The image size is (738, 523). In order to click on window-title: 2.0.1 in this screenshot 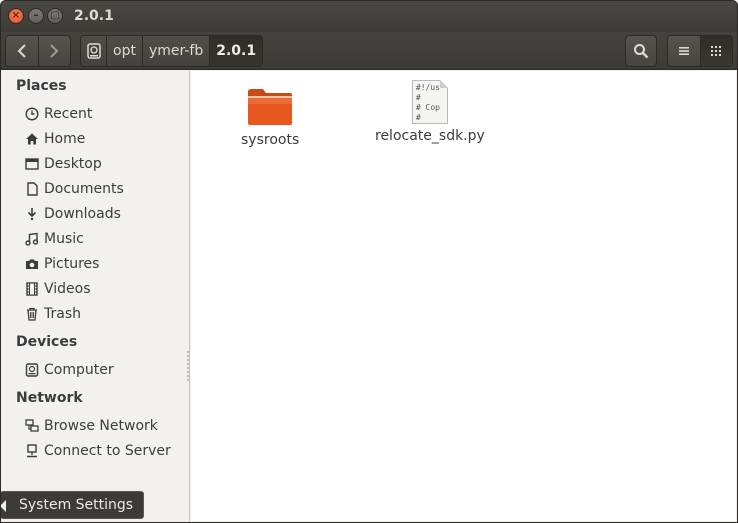, I will do `click(94, 16)`.